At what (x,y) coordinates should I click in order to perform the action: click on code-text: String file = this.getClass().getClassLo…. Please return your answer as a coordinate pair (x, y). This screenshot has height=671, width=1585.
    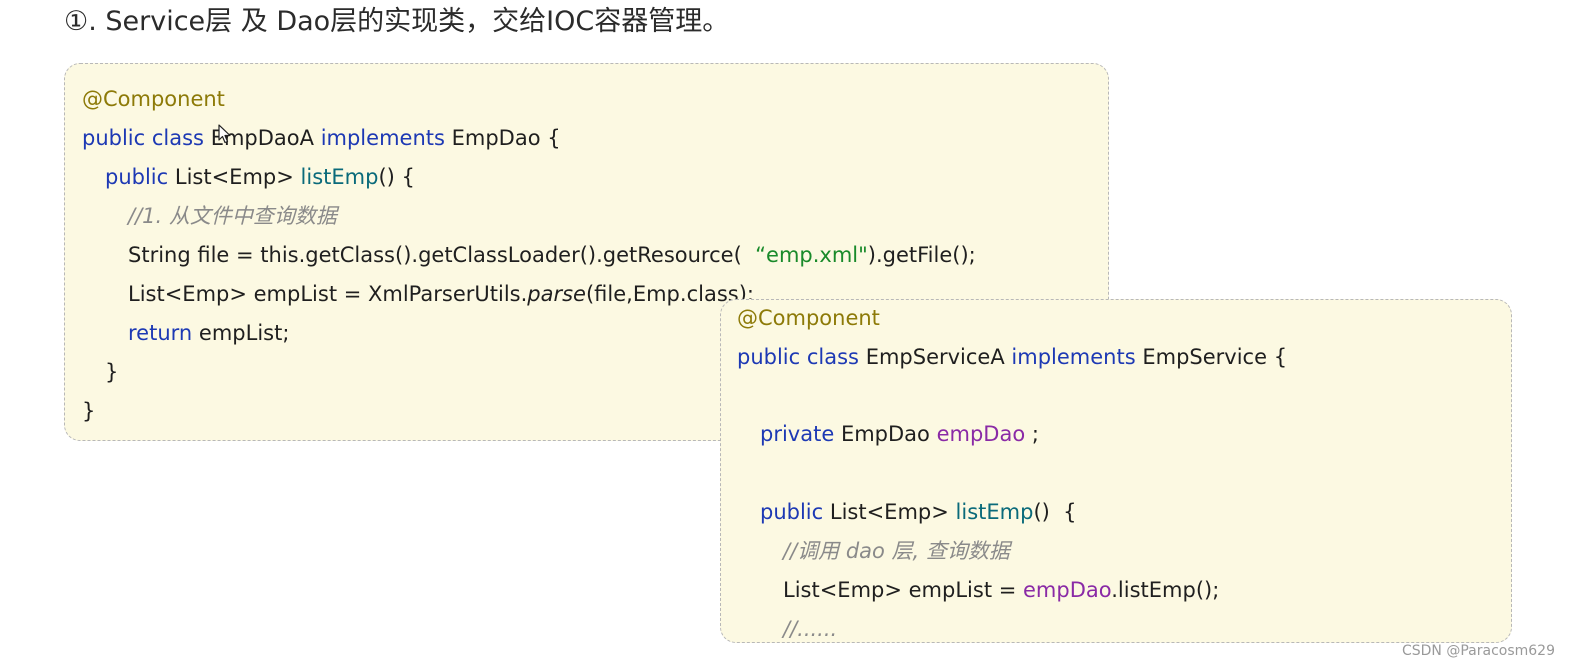
    Looking at the image, I should click on (435, 255).